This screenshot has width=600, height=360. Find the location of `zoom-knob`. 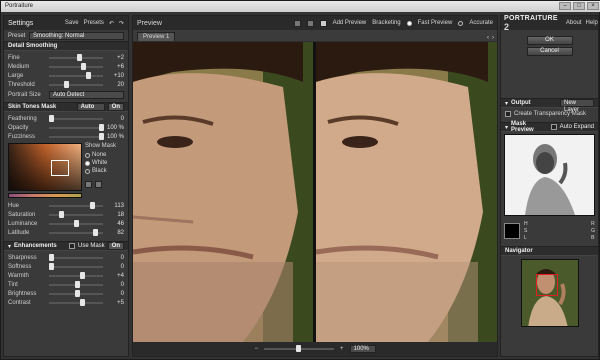

zoom-knob is located at coordinates (298, 348).